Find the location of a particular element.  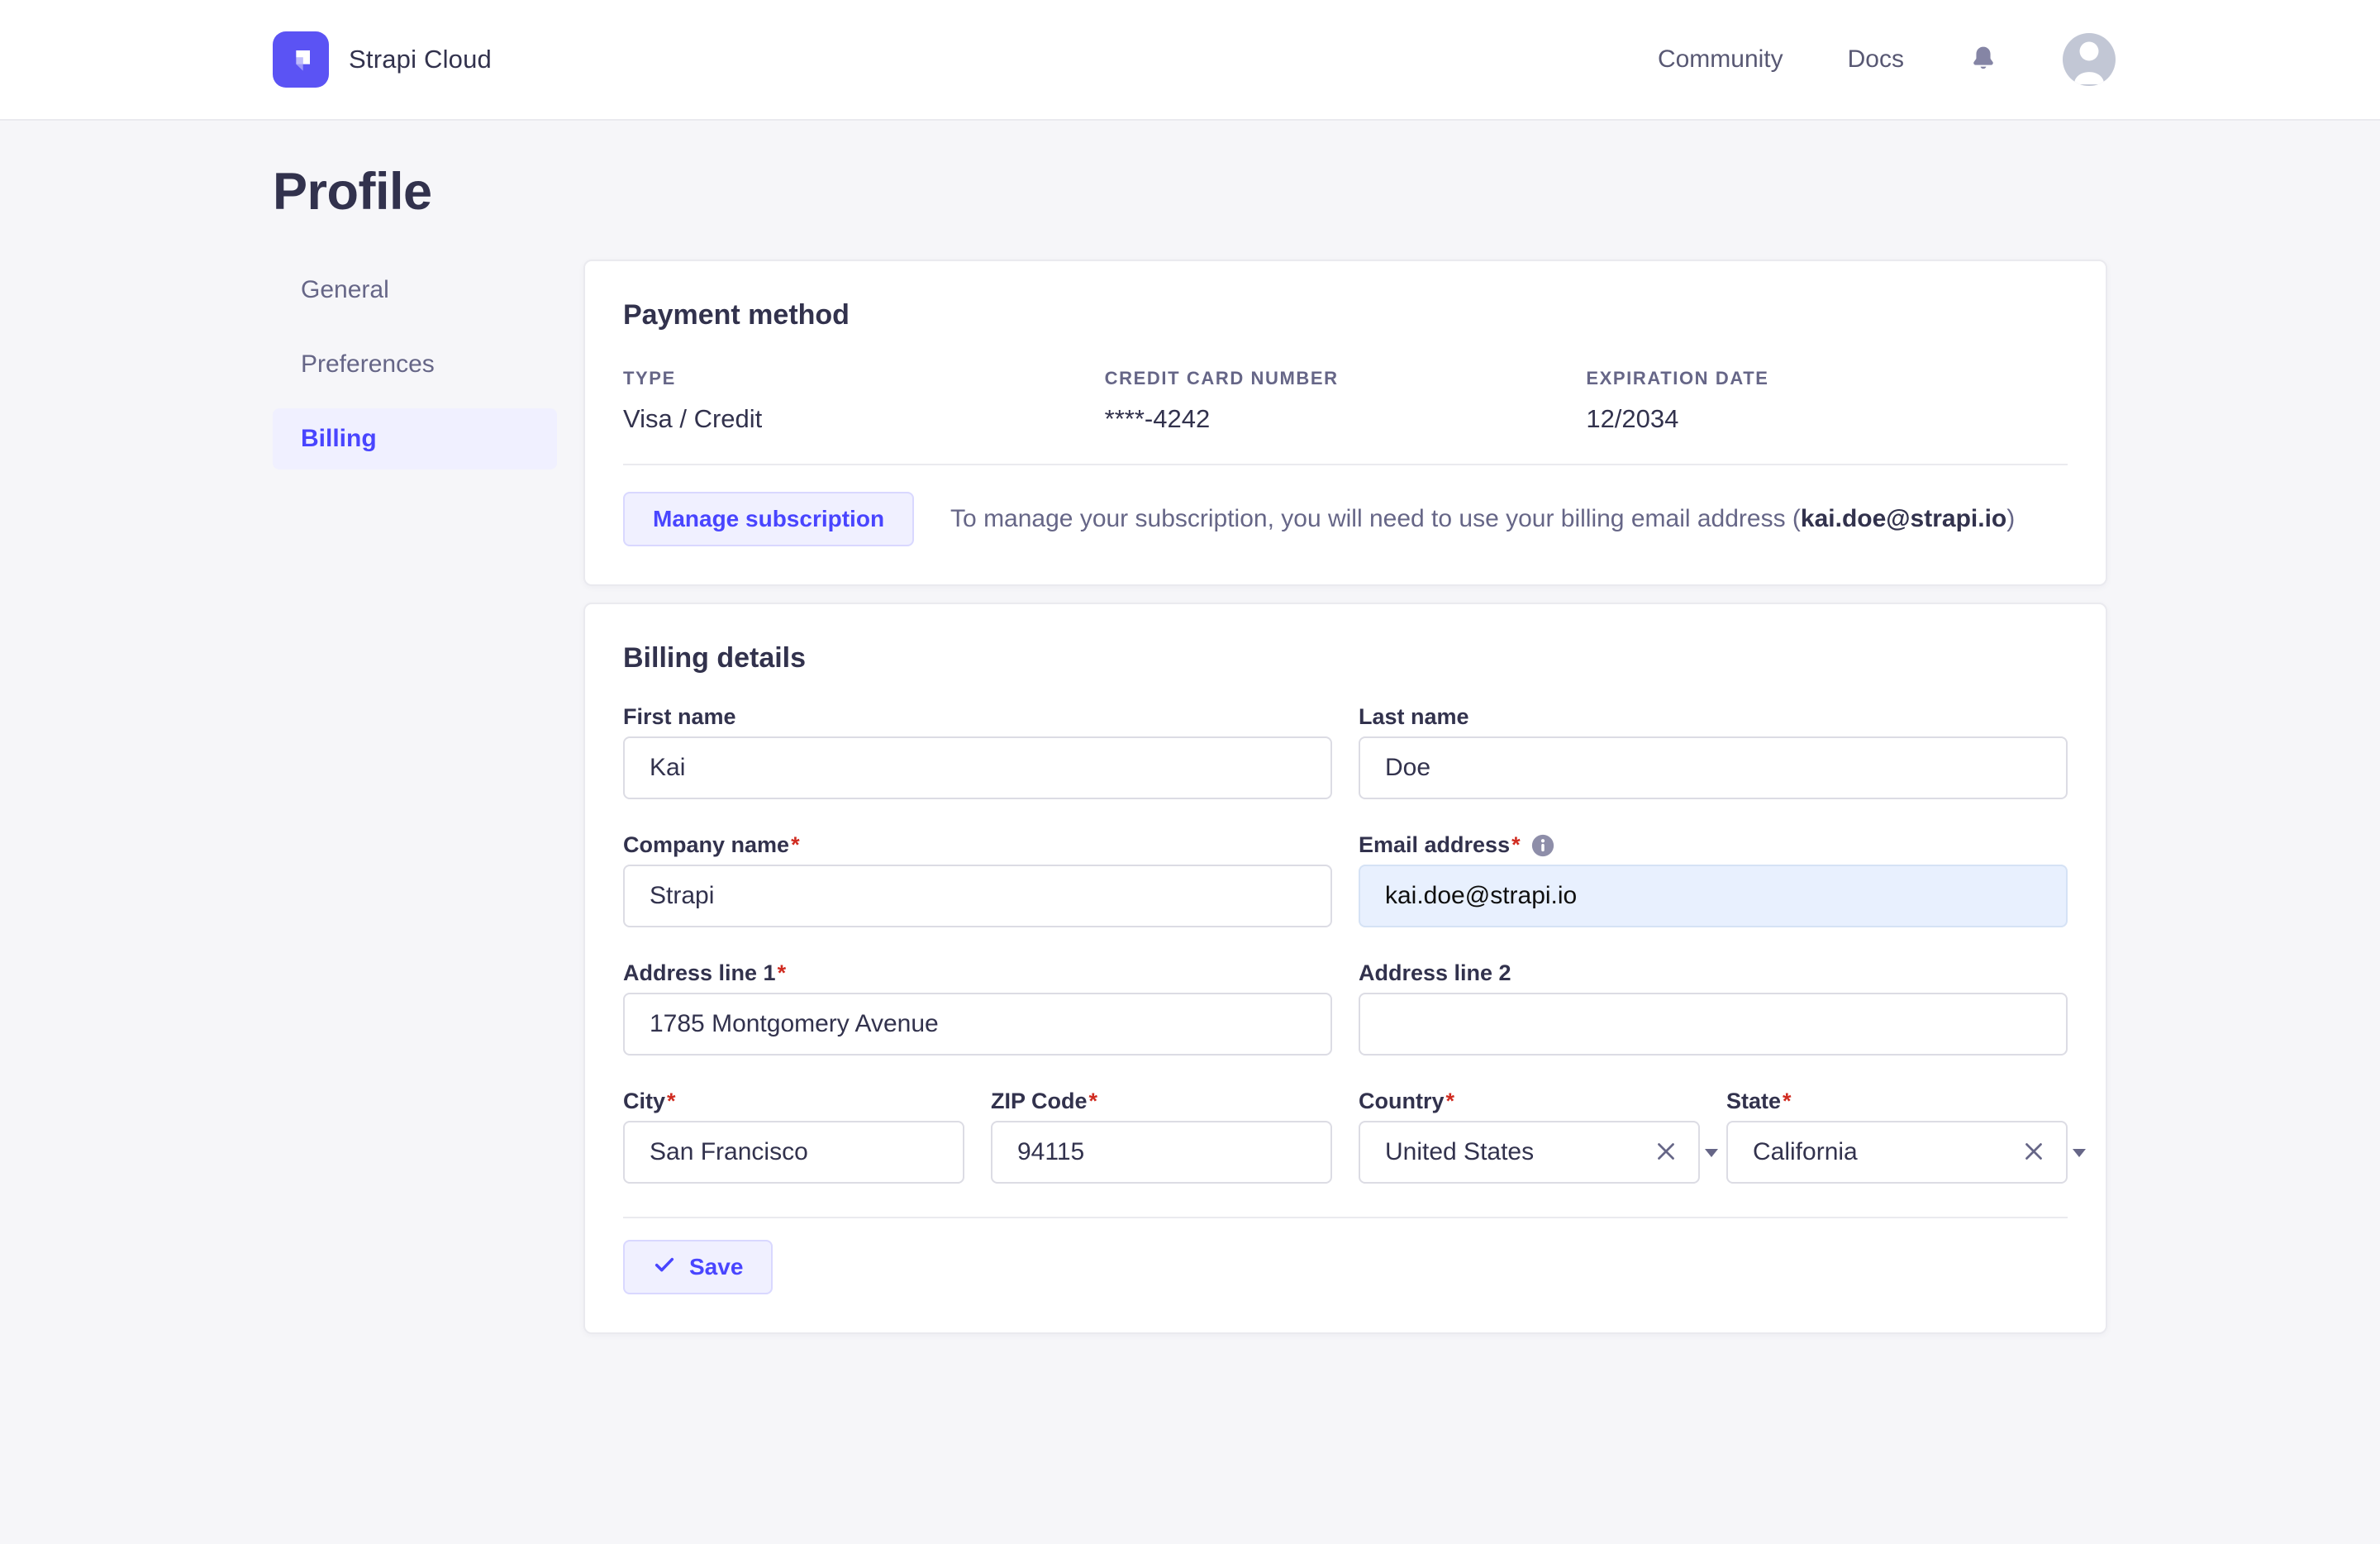

first-name-input is located at coordinates (977, 767).